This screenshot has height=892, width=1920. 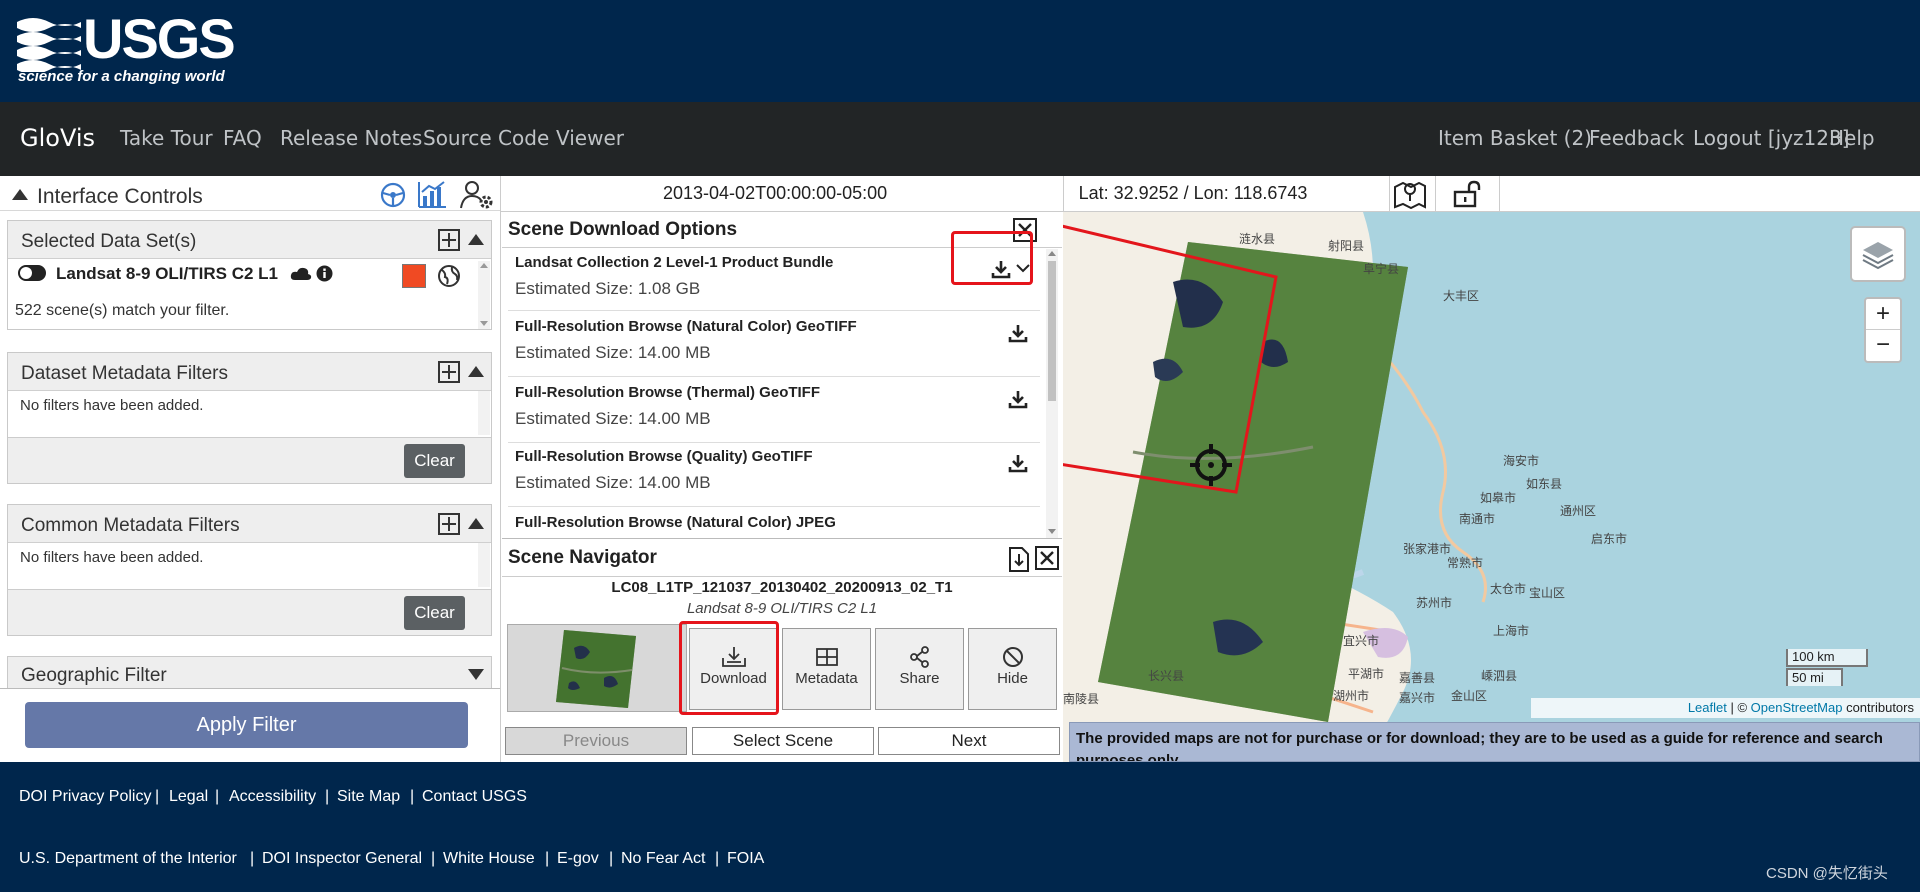 I want to click on osm-link: OpenStreetMap, so click(x=1797, y=707).